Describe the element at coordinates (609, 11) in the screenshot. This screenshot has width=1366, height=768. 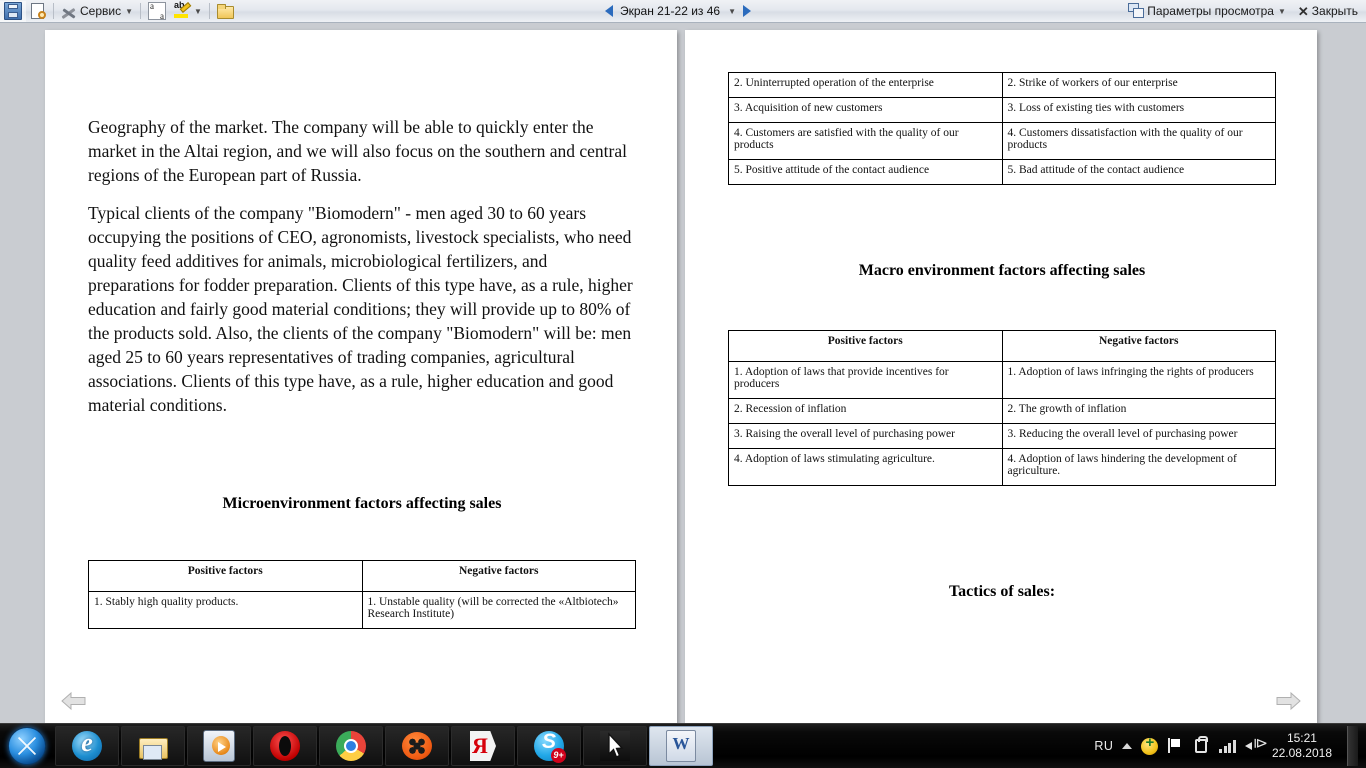
I see `previous-screen-icon` at that location.